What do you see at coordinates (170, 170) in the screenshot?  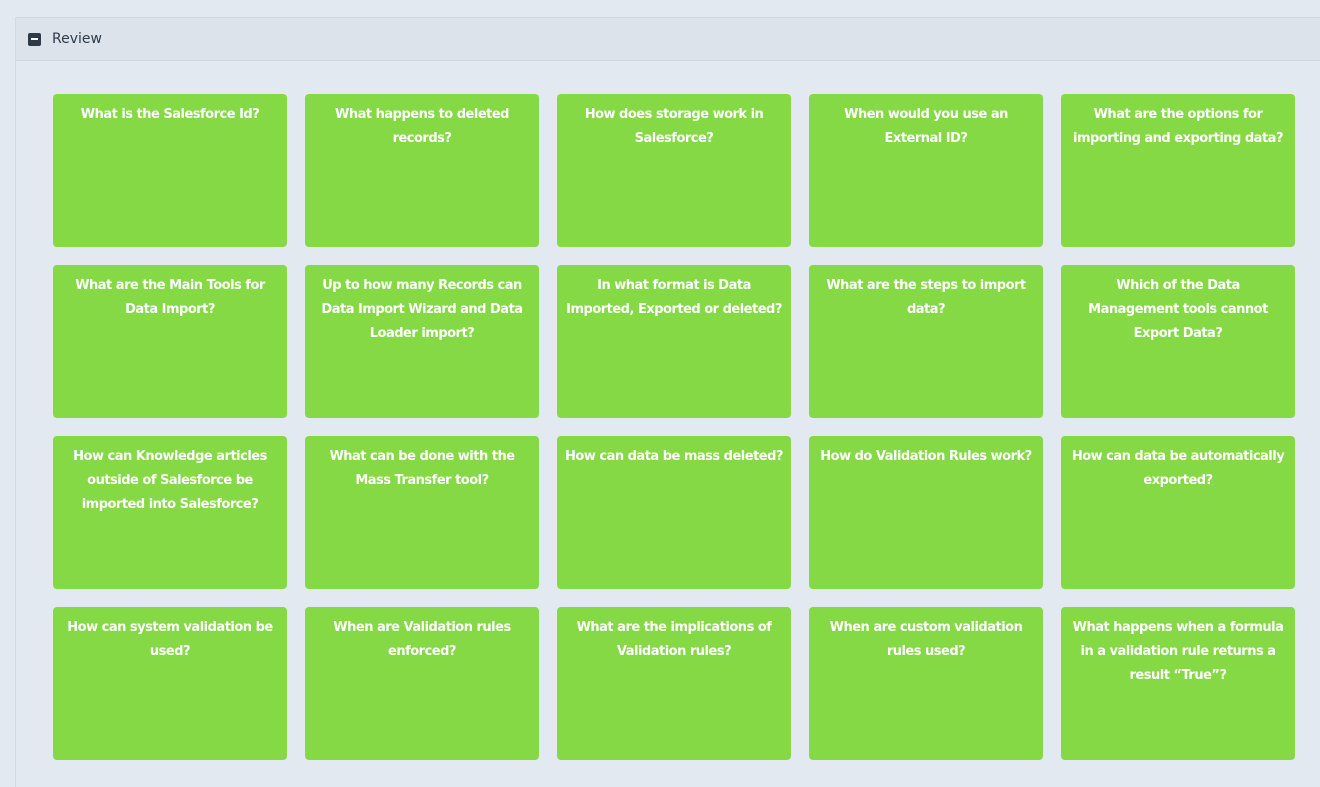 I see `flashcard: What is the Salesforce Id?` at bounding box center [170, 170].